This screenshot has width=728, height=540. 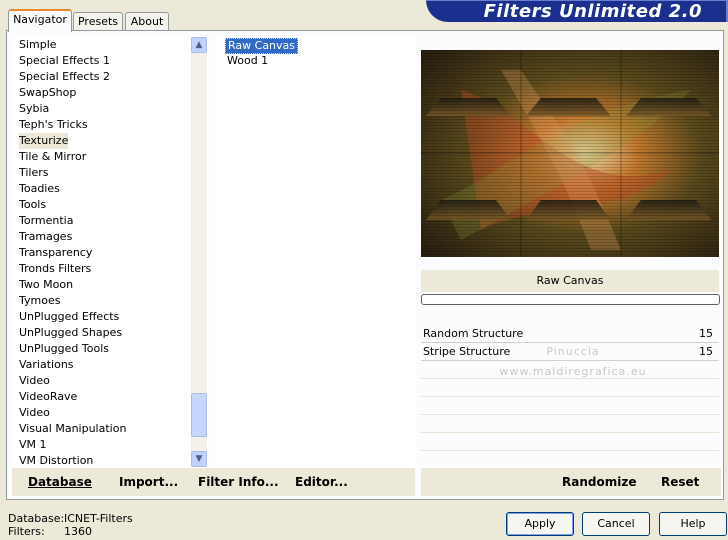 What do you see at coordinates (45, 237) in the screenshot?
I see `category-item: Tramages` at bounding box center [45, 237].